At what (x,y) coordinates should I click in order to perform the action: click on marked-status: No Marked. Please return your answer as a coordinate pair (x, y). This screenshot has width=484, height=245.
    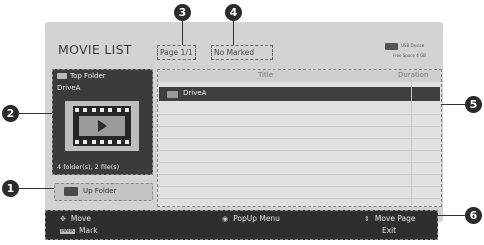
    Looking at the image, I should click on (242, 52).